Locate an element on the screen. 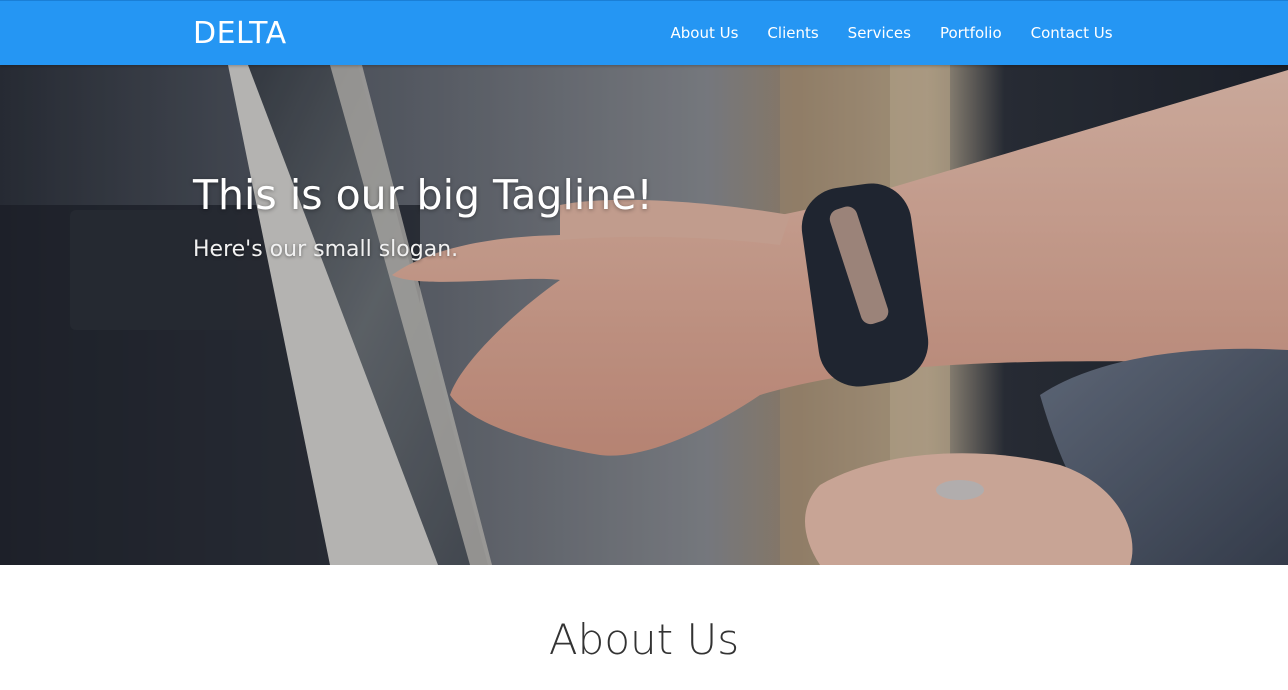 This screenshot has width=1288, height=690. hero-tagline: This is our big Tagline! is located at coordinates (423, 195).